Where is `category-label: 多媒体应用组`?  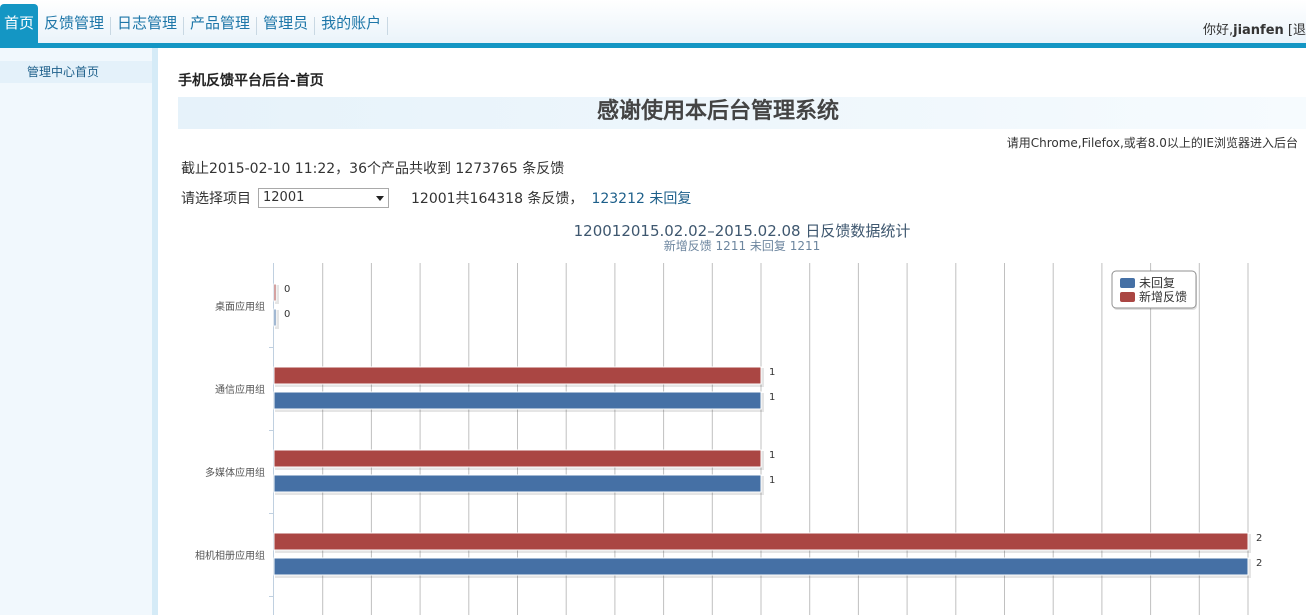
category-label: 多媒体应用组 is located at coordinates (235, 472).